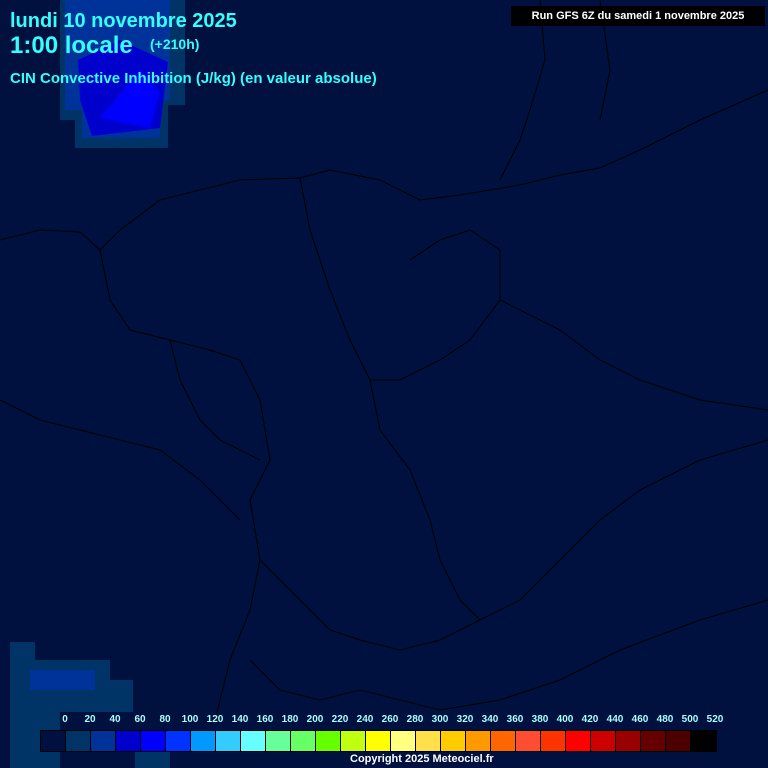  I want to click on legend-label: 60, so click(140, 719).